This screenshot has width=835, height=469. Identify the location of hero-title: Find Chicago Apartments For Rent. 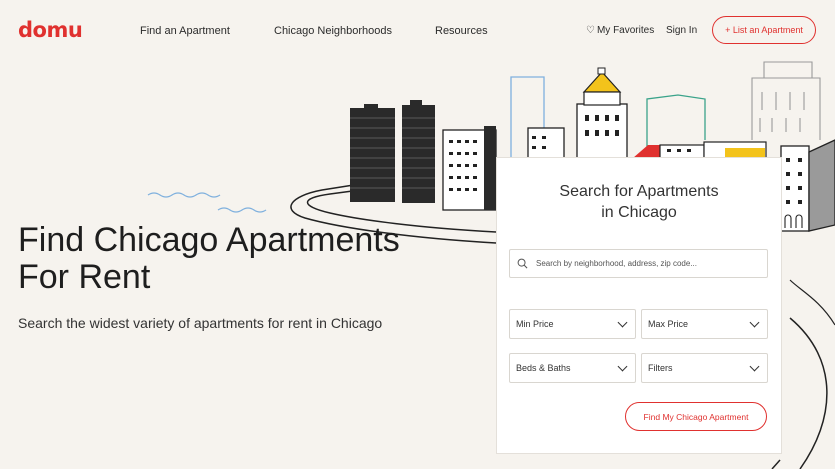
(209, 258).